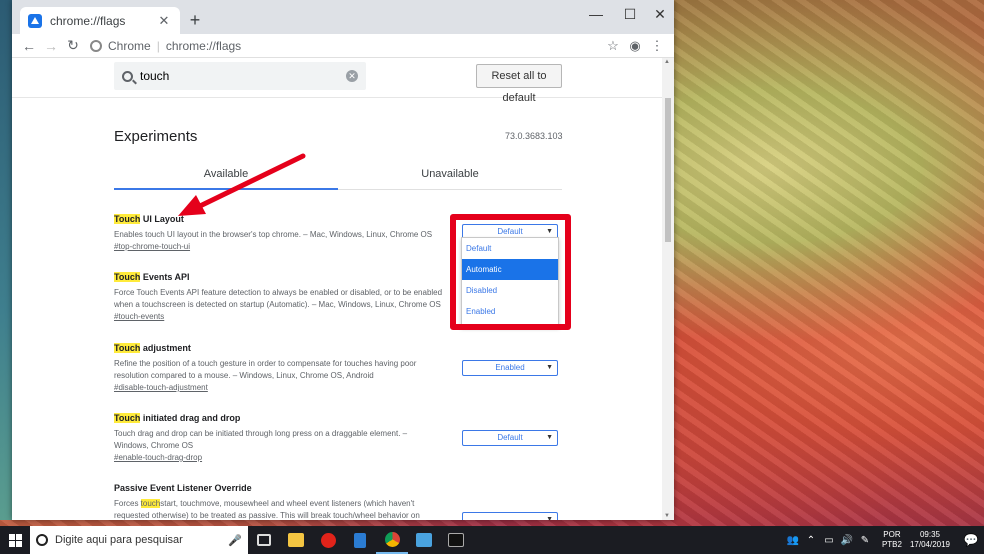 This screenshot has height=554, width=984. What do you see at coordinates (279, 387) in the screenshot?
I see `experiment-link: #disable-touch-adjustment` at bounding box center [279, 387].